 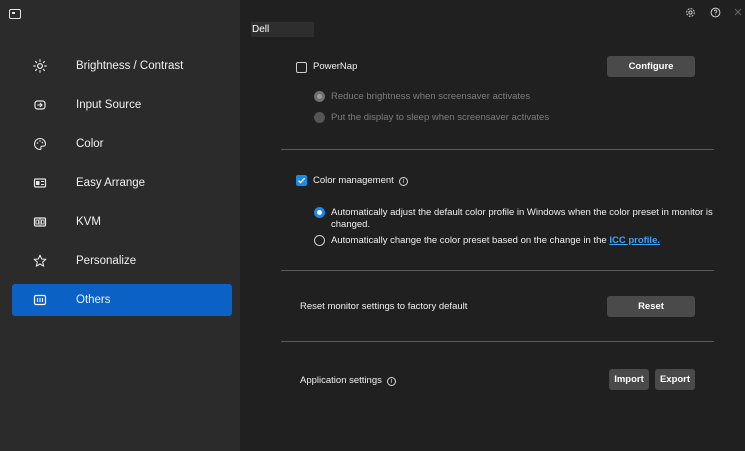 What do you see at coordinates (90, 144) in the screenshot?
I see `sidebar-item-label: Color` at bounding box center [90, 144].